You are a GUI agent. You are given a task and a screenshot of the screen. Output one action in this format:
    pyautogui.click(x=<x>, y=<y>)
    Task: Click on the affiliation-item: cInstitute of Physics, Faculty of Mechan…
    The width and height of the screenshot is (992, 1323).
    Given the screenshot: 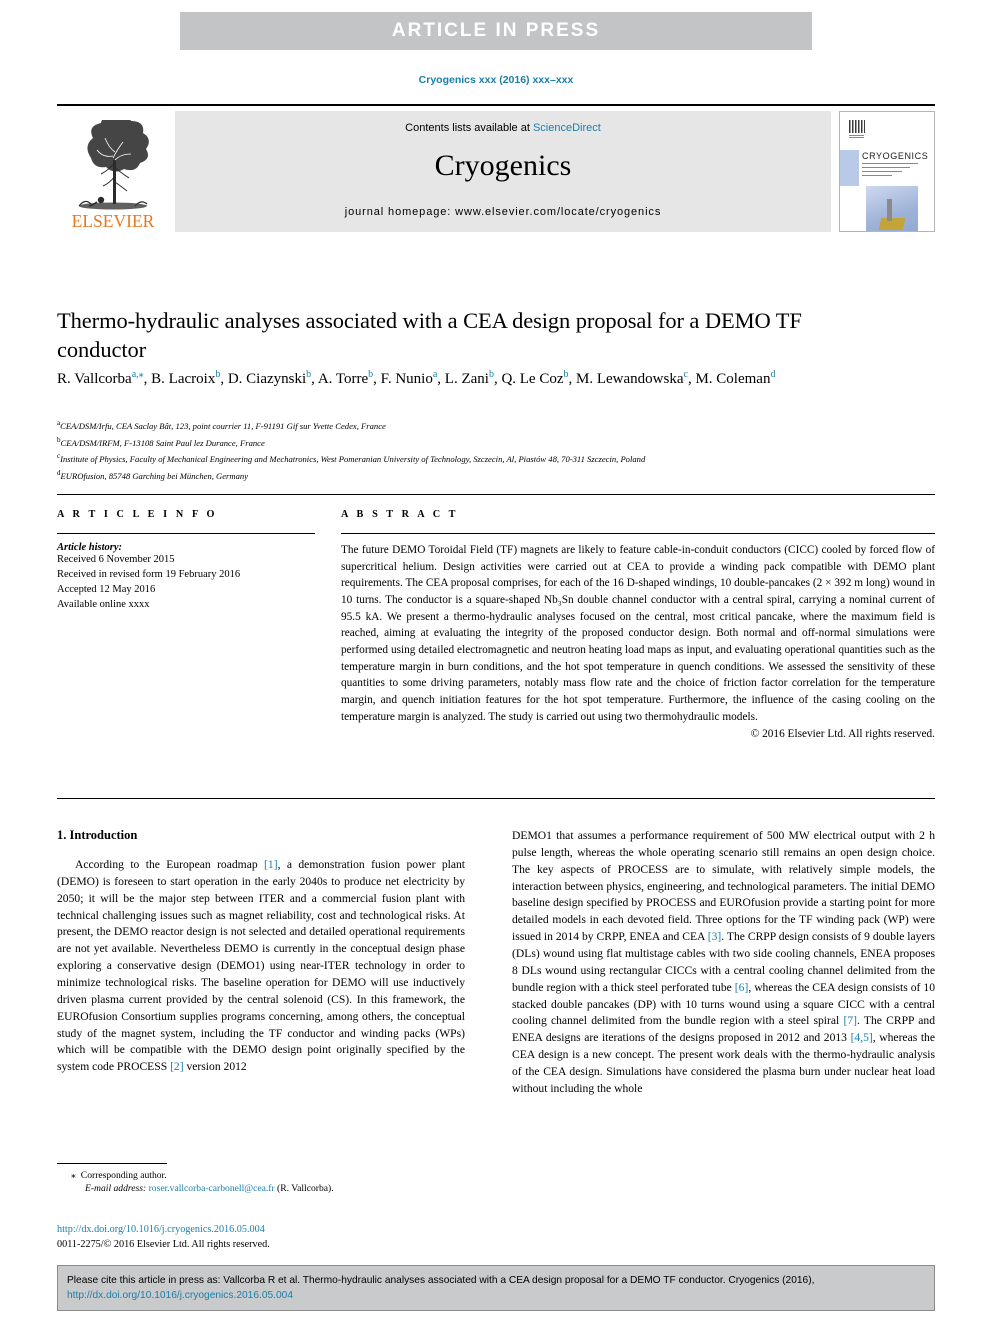 What is the action you would take?
    pyautogui.click(x=497, y=458)
    